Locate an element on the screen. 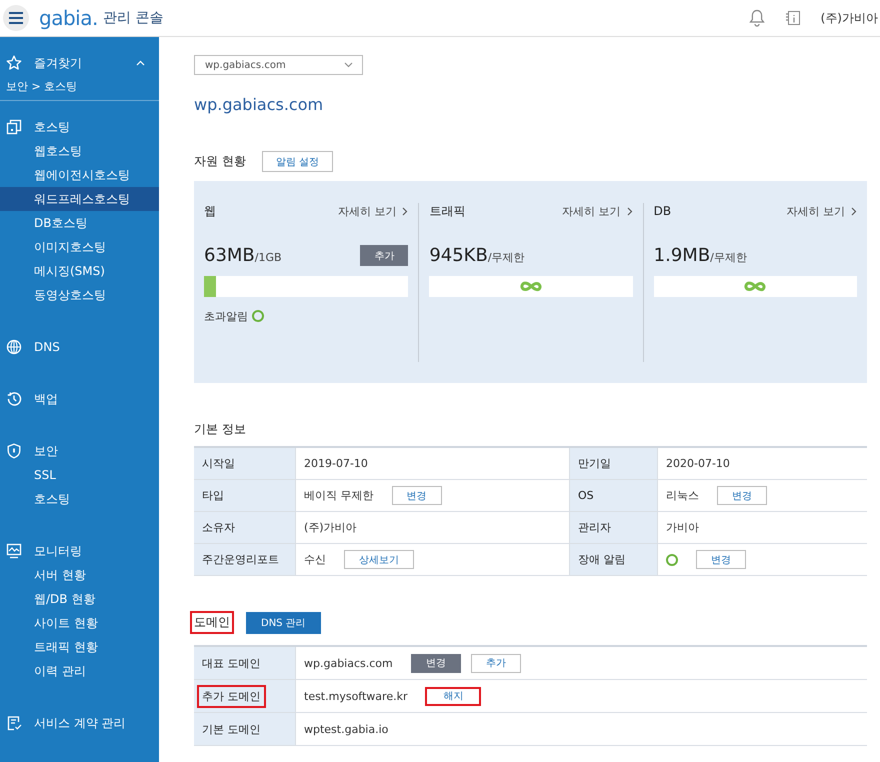 This screenshot has width=880, height=762. section-title: 도메인 is located at coordinates (212, 622).